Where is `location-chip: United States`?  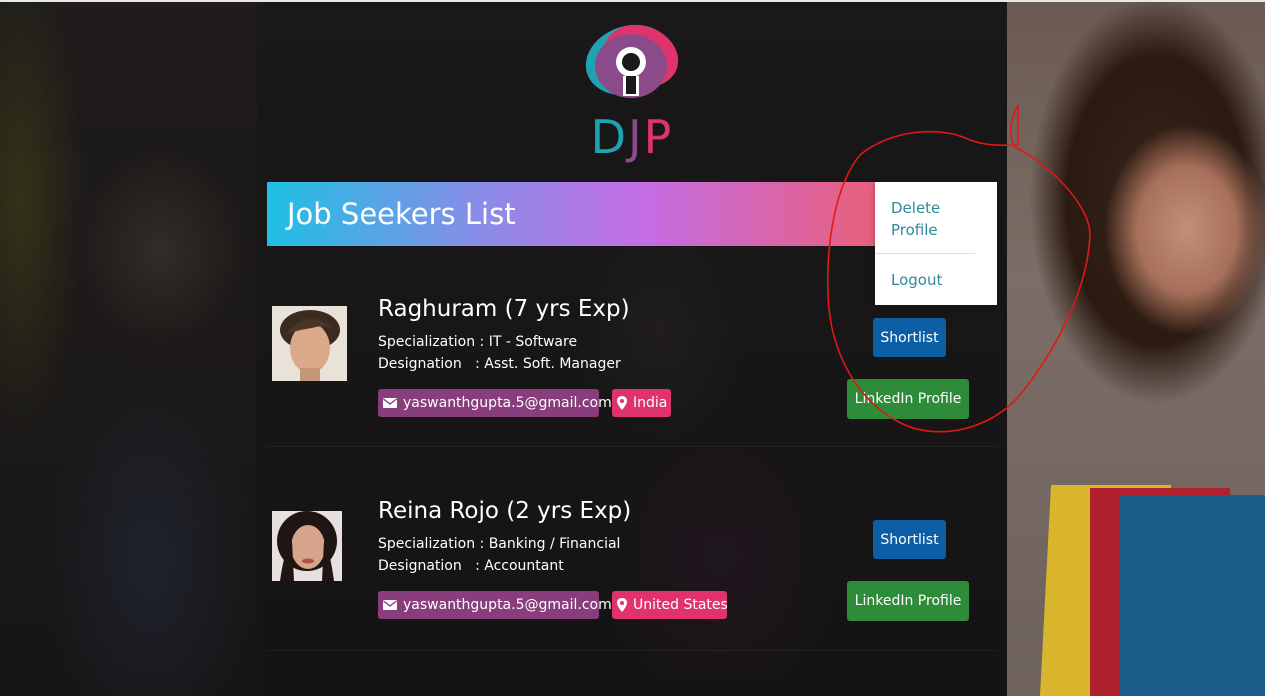 location-chip: United States is located at coordinates (670, 605).